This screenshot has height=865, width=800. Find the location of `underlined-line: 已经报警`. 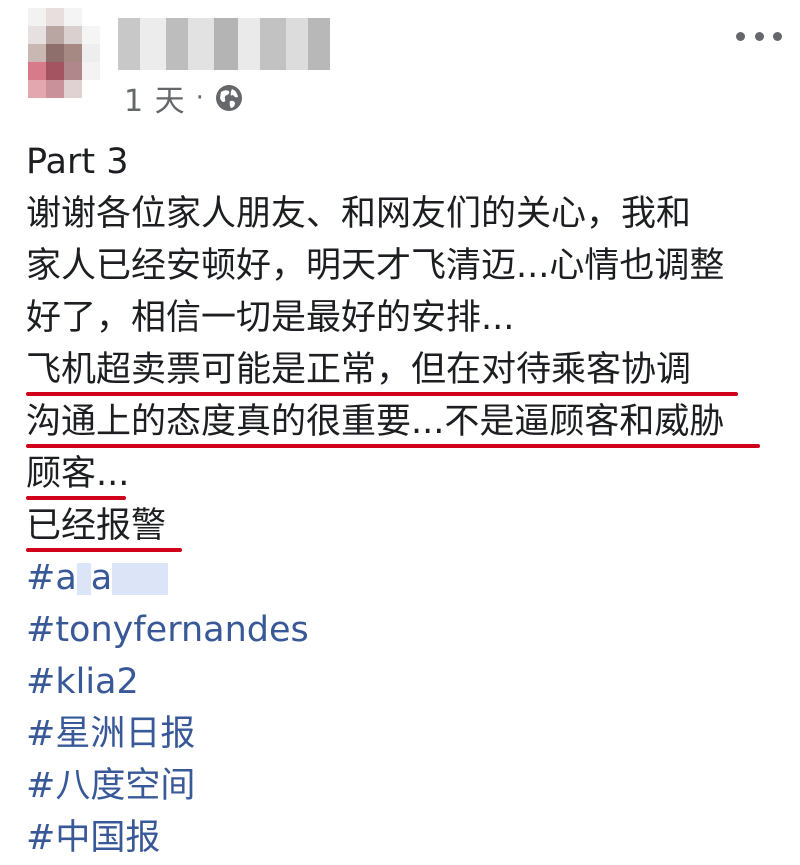

underlined-line: 已经报警 is located at coordinates (406, 526).